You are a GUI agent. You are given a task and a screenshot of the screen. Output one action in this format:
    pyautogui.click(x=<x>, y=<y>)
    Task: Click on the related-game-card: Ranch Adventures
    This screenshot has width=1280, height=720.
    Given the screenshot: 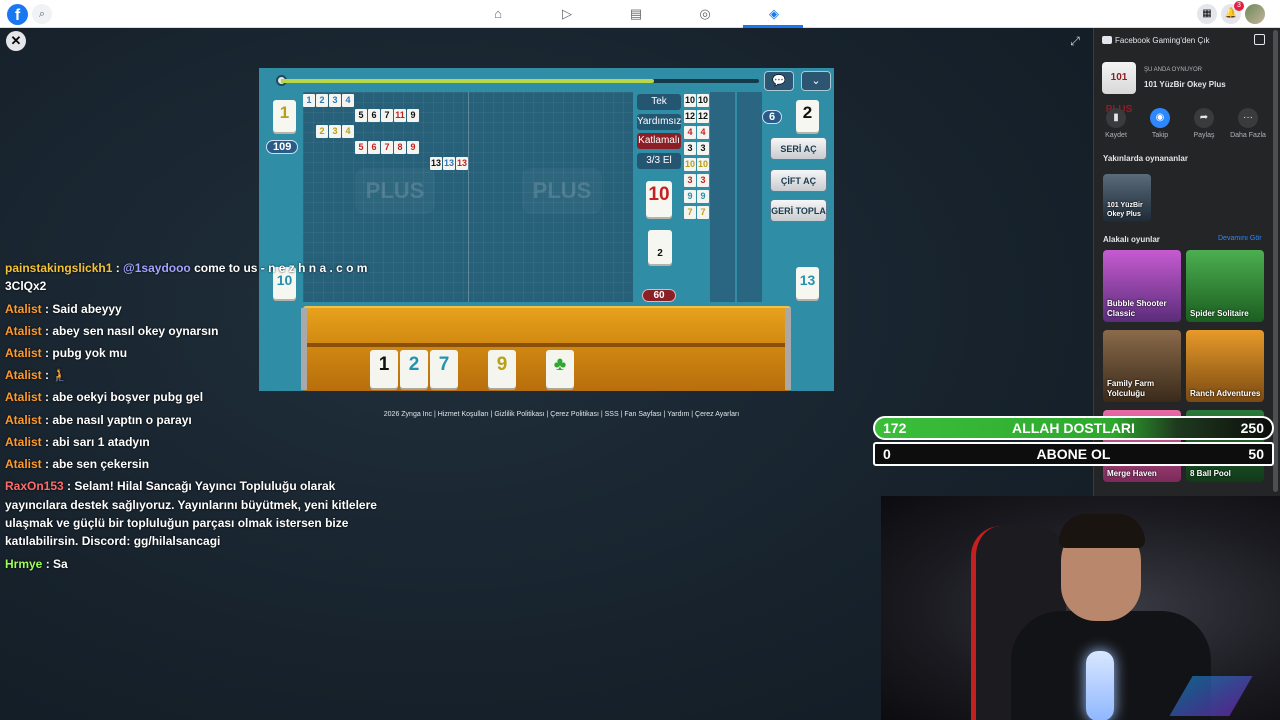 What is the action you would take?
    pyautogui.click(x=1225, y=366)
    